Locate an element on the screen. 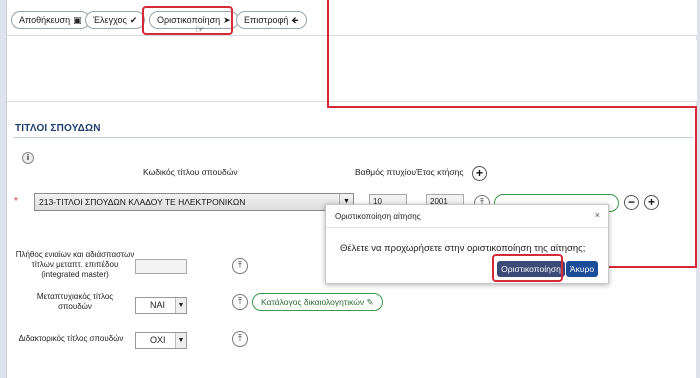 The height and width of the screenshot is (378, 700). postgrad-label: Μεταπτυχιακός τίτλος σπουδών is located at coordinates (75, 301).